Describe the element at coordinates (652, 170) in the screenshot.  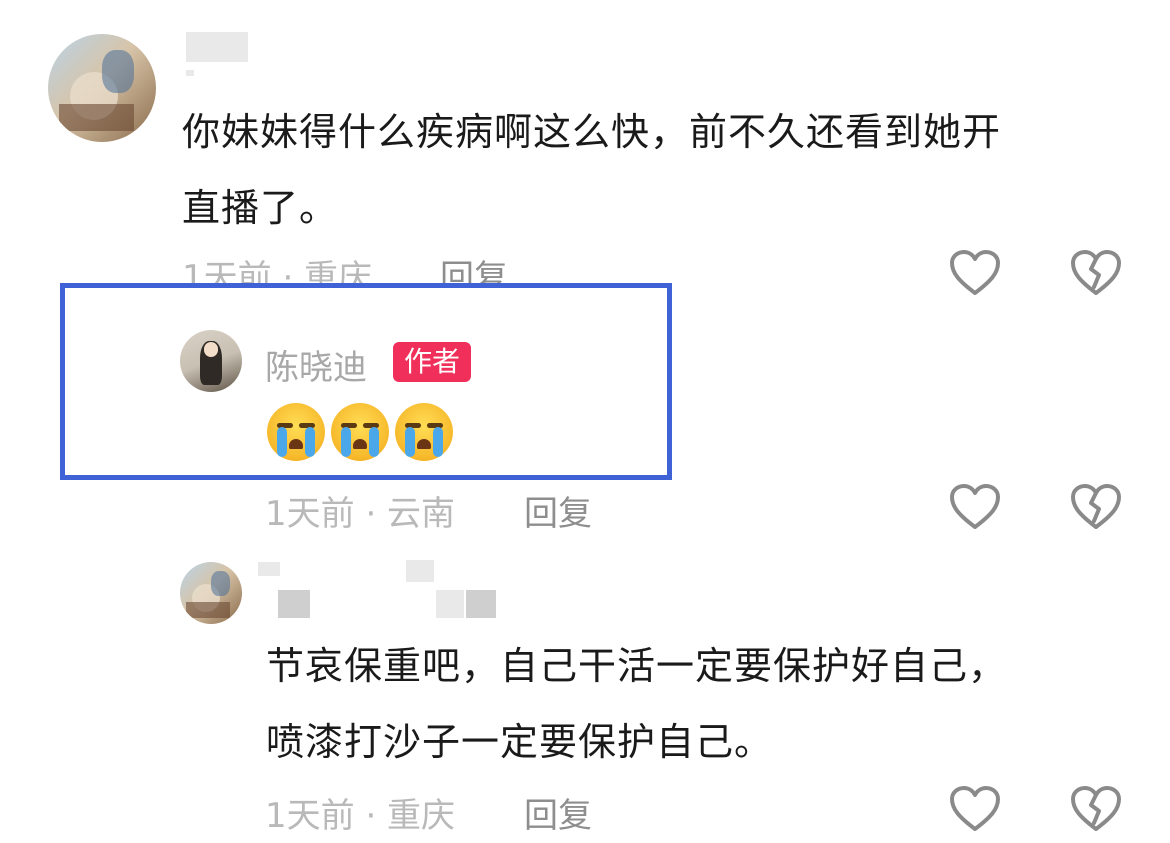
I see `comment-text: 你妹妹得什么疾病啊这么快，前不久还看到她开 直播了。` at that location.